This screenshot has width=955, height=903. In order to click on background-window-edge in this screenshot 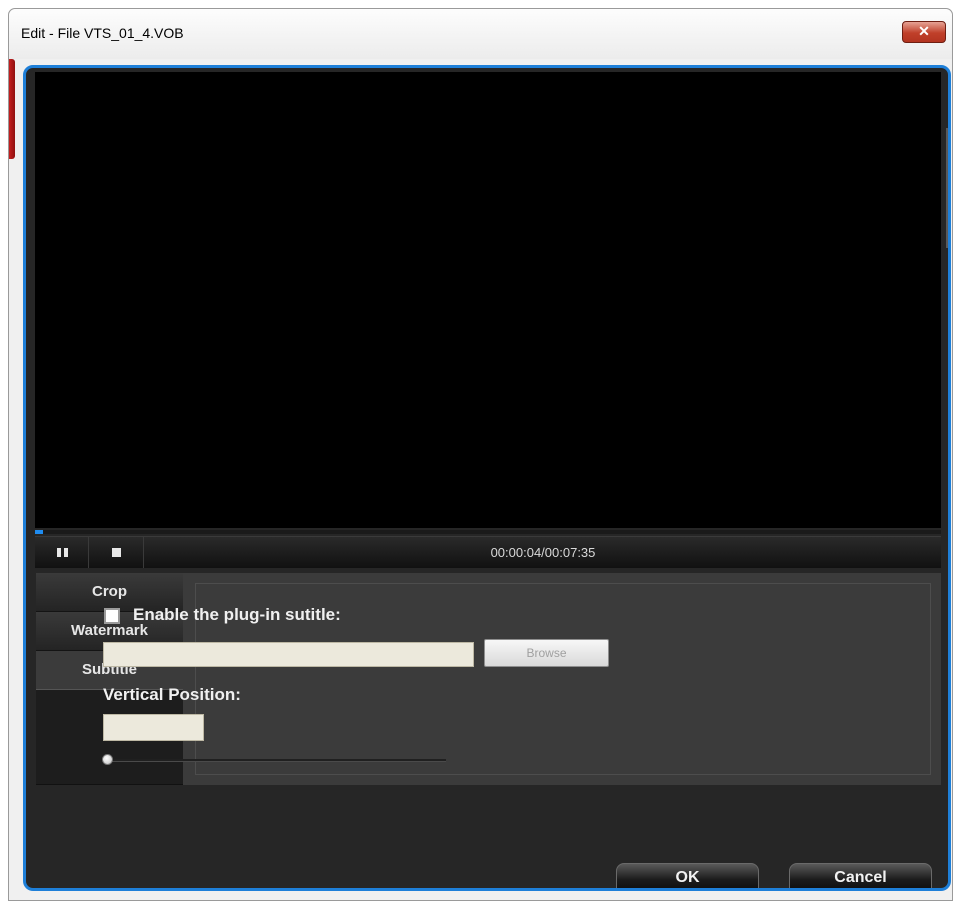, I will do `click(12, 109)`.